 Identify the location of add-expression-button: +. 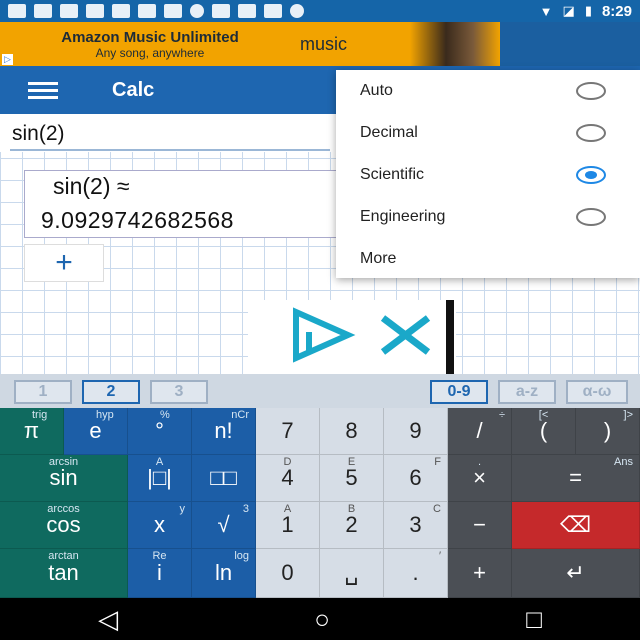
(64, 263).